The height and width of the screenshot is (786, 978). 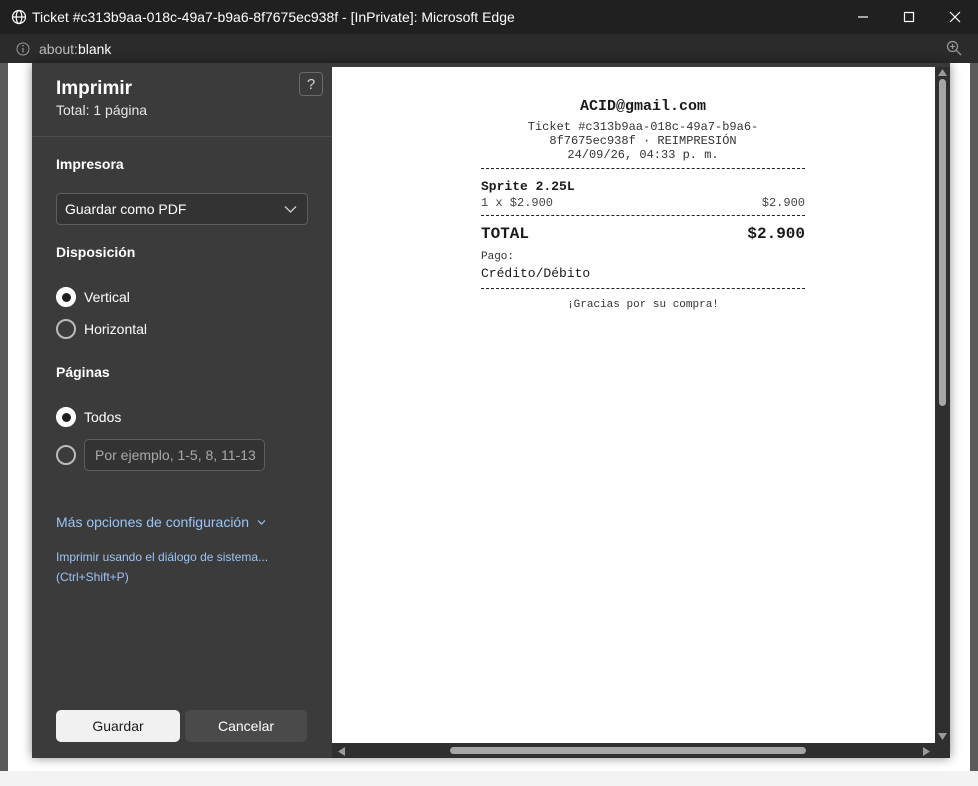 I want to click on more-settings-link: Más opciones de configuración, so click(x=161, y=522).